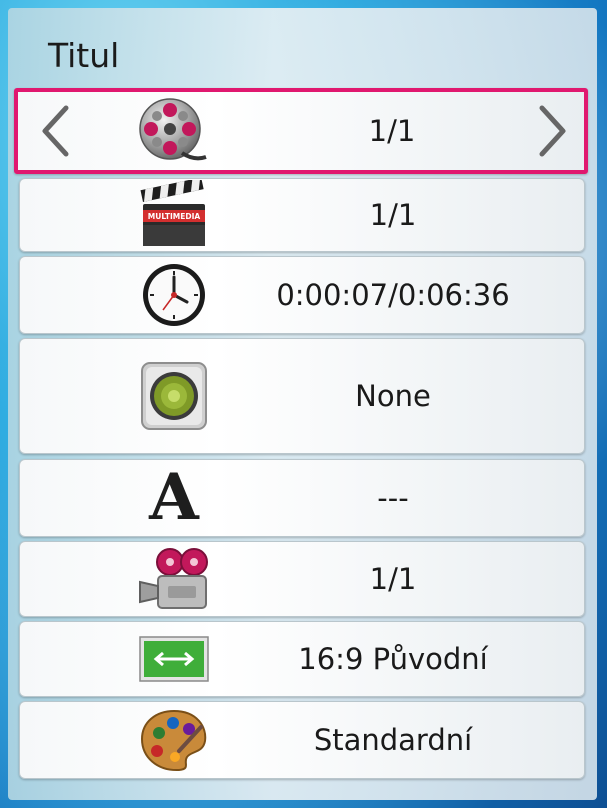 The width and height of the screenshot is (607, 808). Describe the element at coordinates (302, 498) in the screenshot. I see `row-subtitle: A ---` at that location.